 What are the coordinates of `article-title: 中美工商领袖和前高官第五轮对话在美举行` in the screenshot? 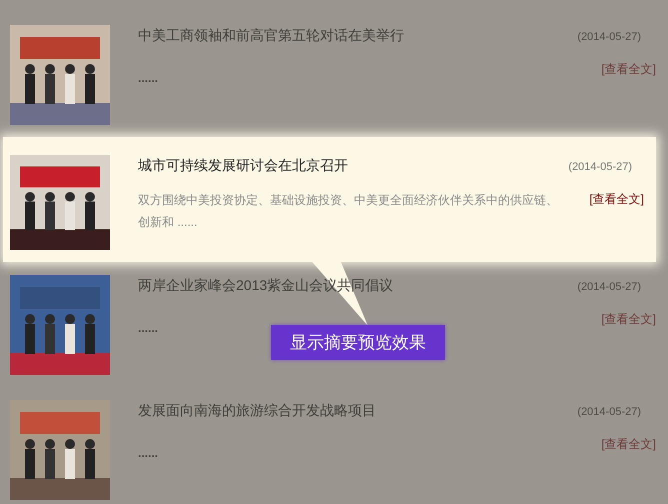 It's located at (271, 36).